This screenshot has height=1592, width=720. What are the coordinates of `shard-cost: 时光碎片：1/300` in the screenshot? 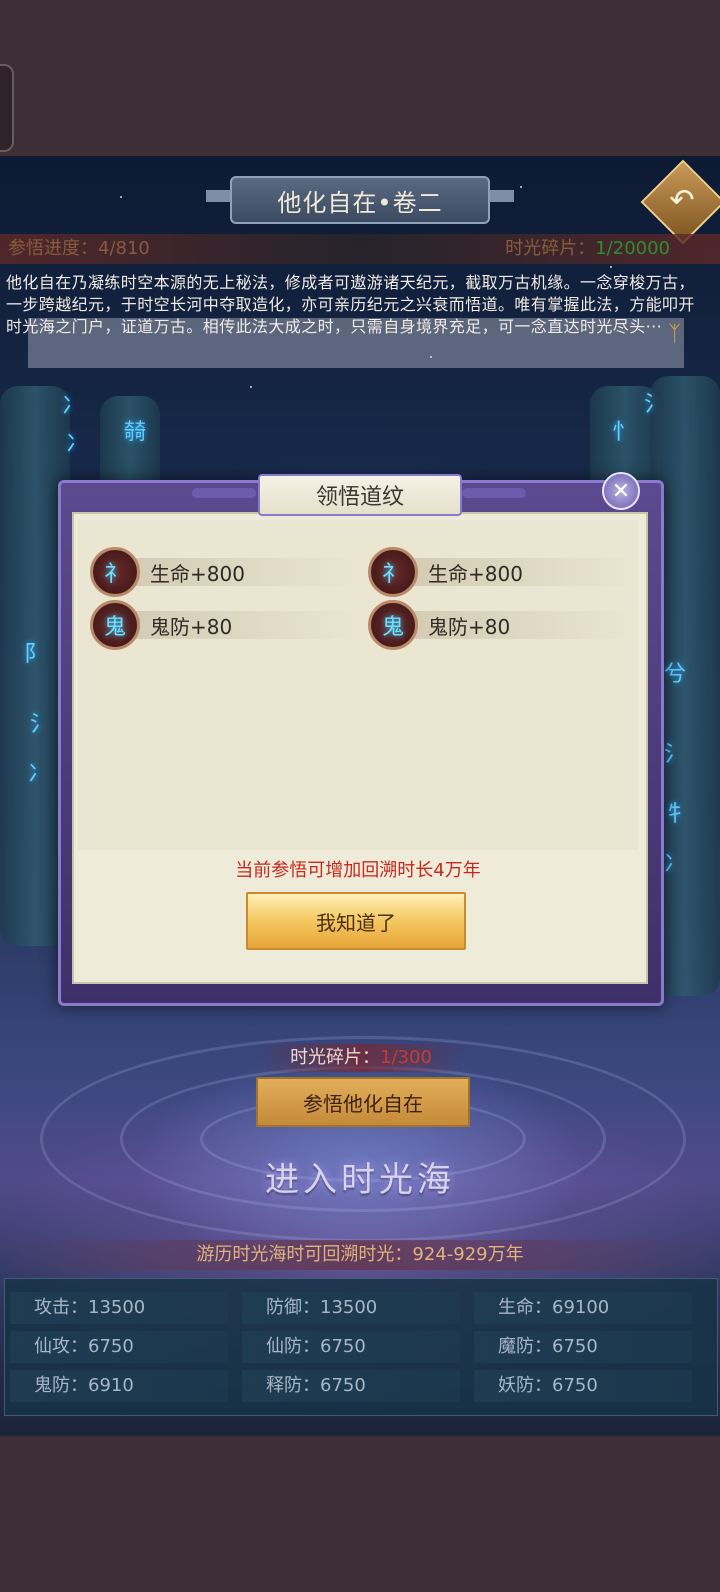 It's located at (361, 1058).